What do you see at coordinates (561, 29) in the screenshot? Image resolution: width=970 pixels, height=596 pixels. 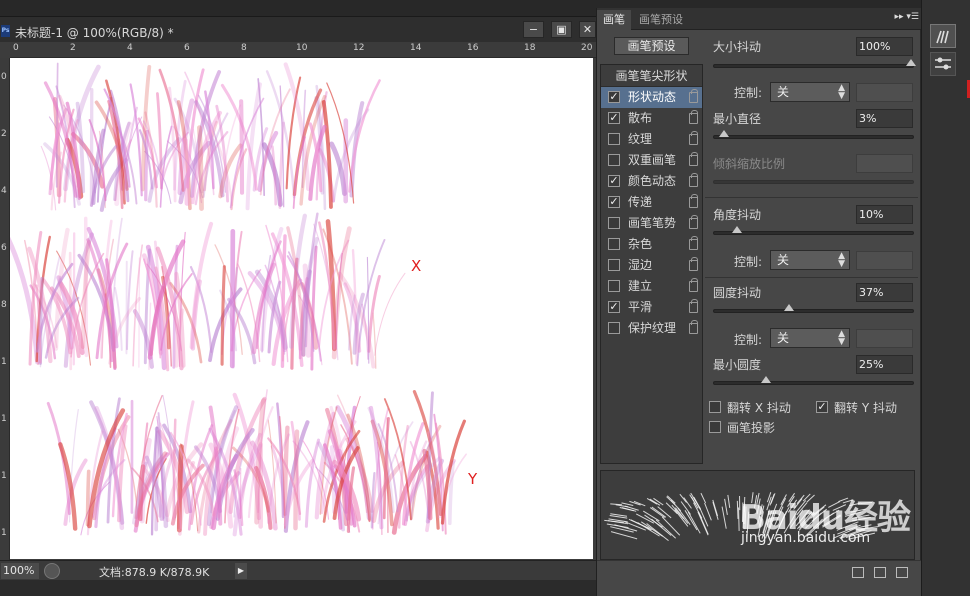 I see `maximize-button: ▣` at bounding box center [561, 29].